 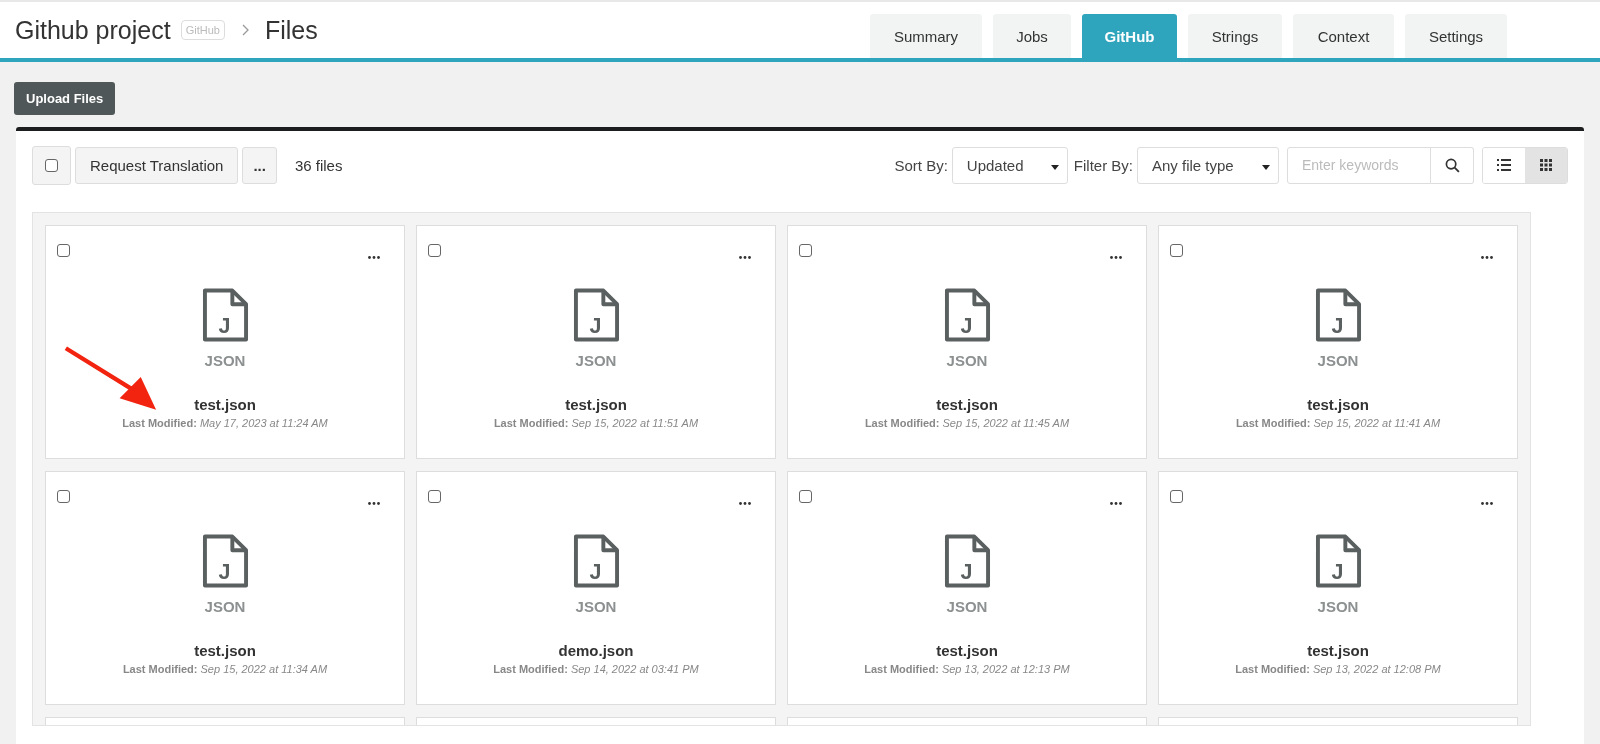 What do you see at coordinates (65, 98) in the screenshot?
I see `upload-files-button: Upload Files` at bounding box center [65, 98].